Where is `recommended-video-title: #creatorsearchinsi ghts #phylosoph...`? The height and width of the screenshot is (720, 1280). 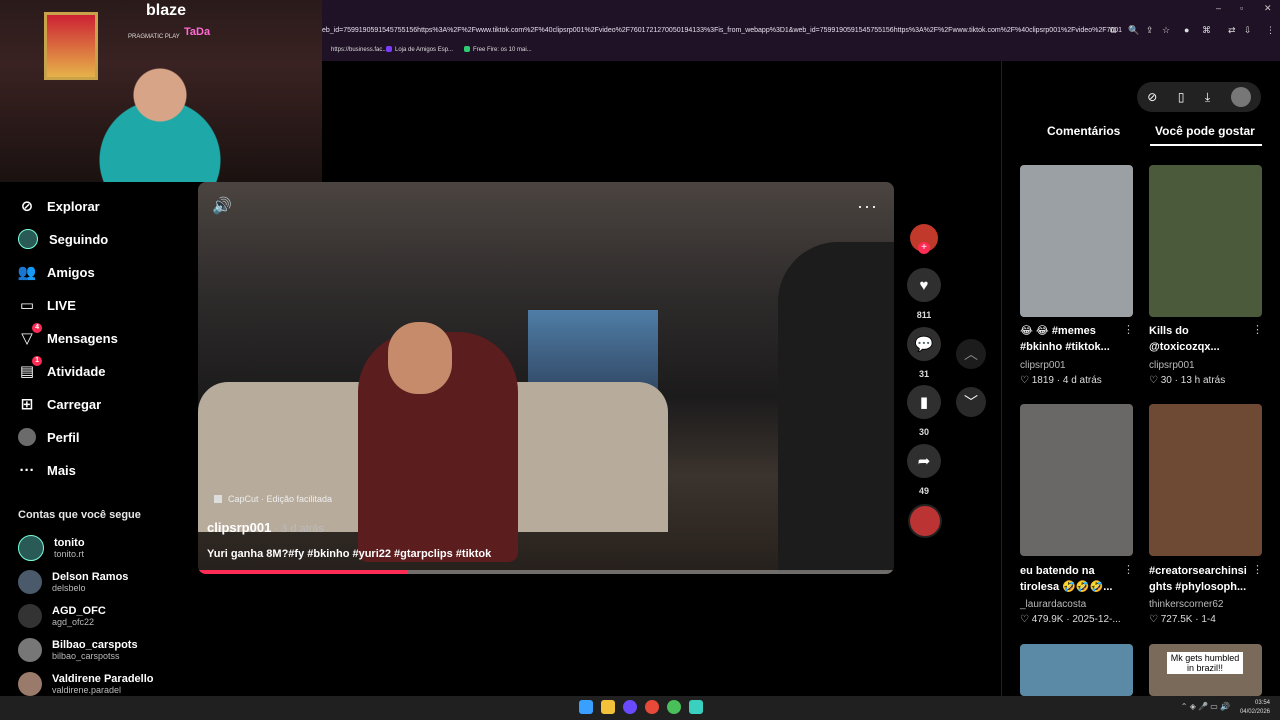 recommended-video-title: #creatorsearchinsi ghts #phylosoph... is located at coordinates (1205, 579).